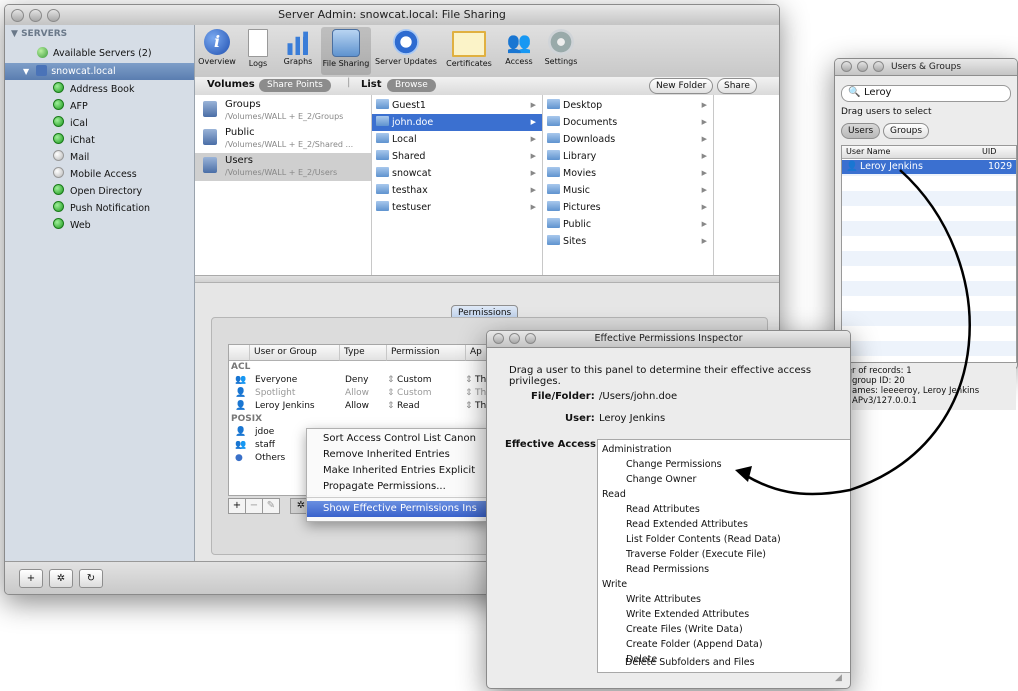 Image resolution: width=1018 pixels, height=691 pixels. What do you see at coordinates (743, 474) in the screenshot?
I see `arrowhead-icon` at bounding box center [743, 474].